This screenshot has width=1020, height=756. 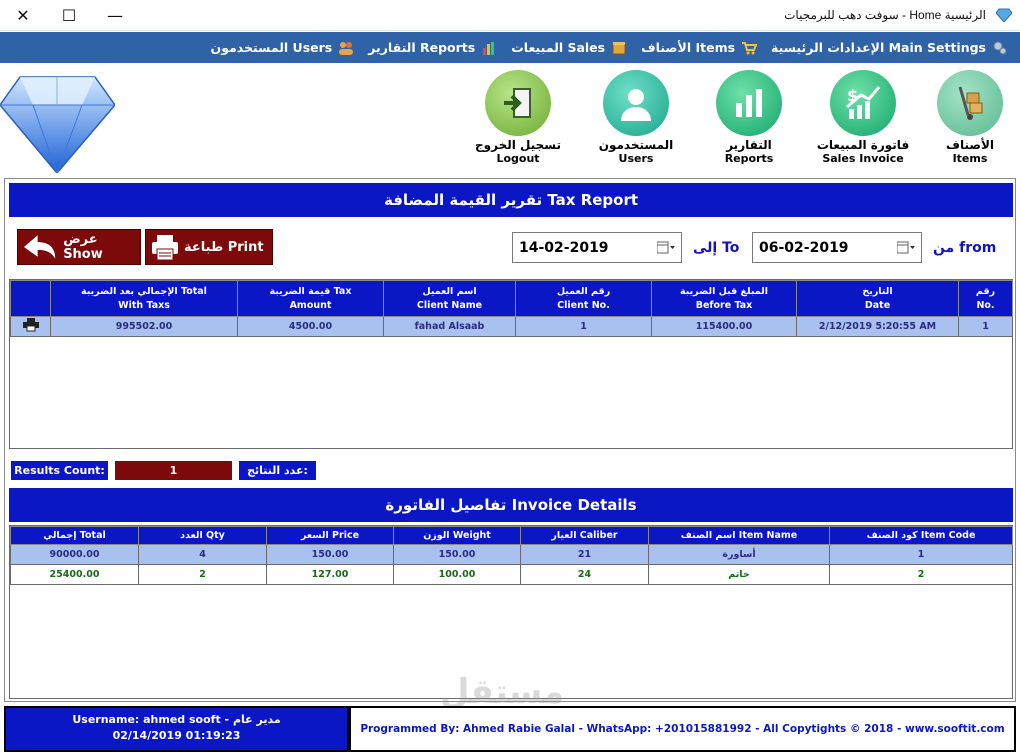 I want to click on header-en: Client Name, so click(x=449, y=305).